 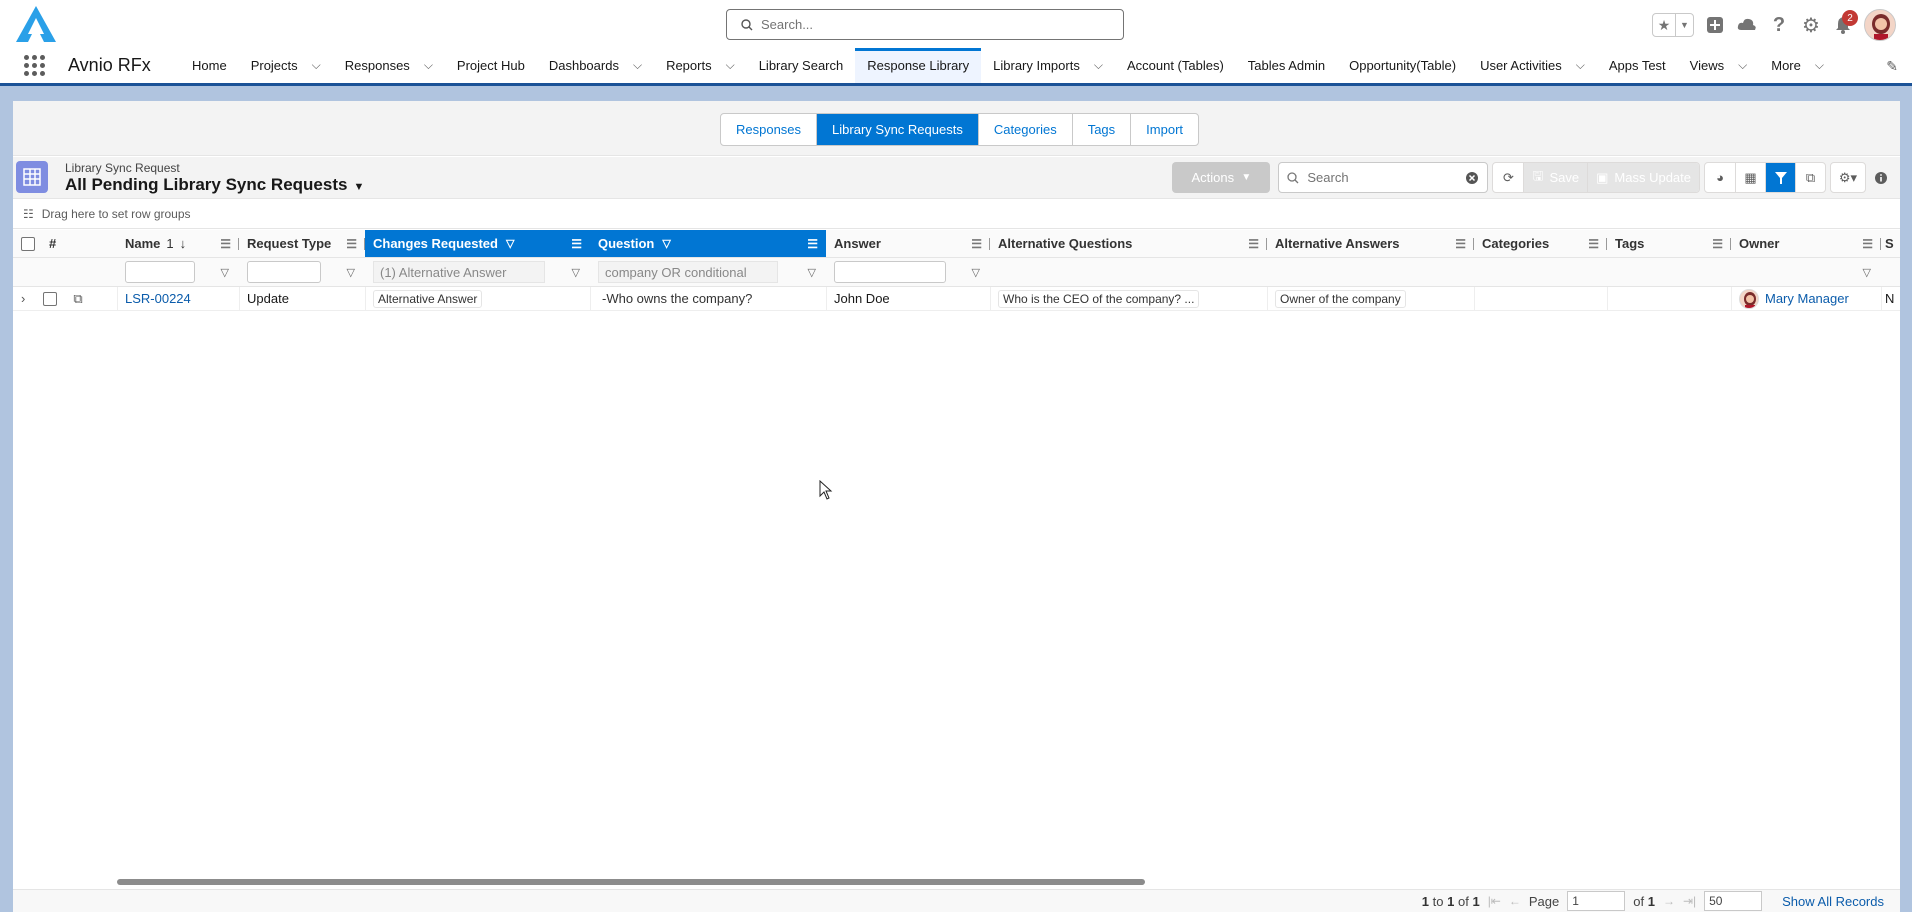 What do you see at coordinates (284, 272) in the screenshot?
I see `request-type-filter-input` at bounding box center [284, 272].